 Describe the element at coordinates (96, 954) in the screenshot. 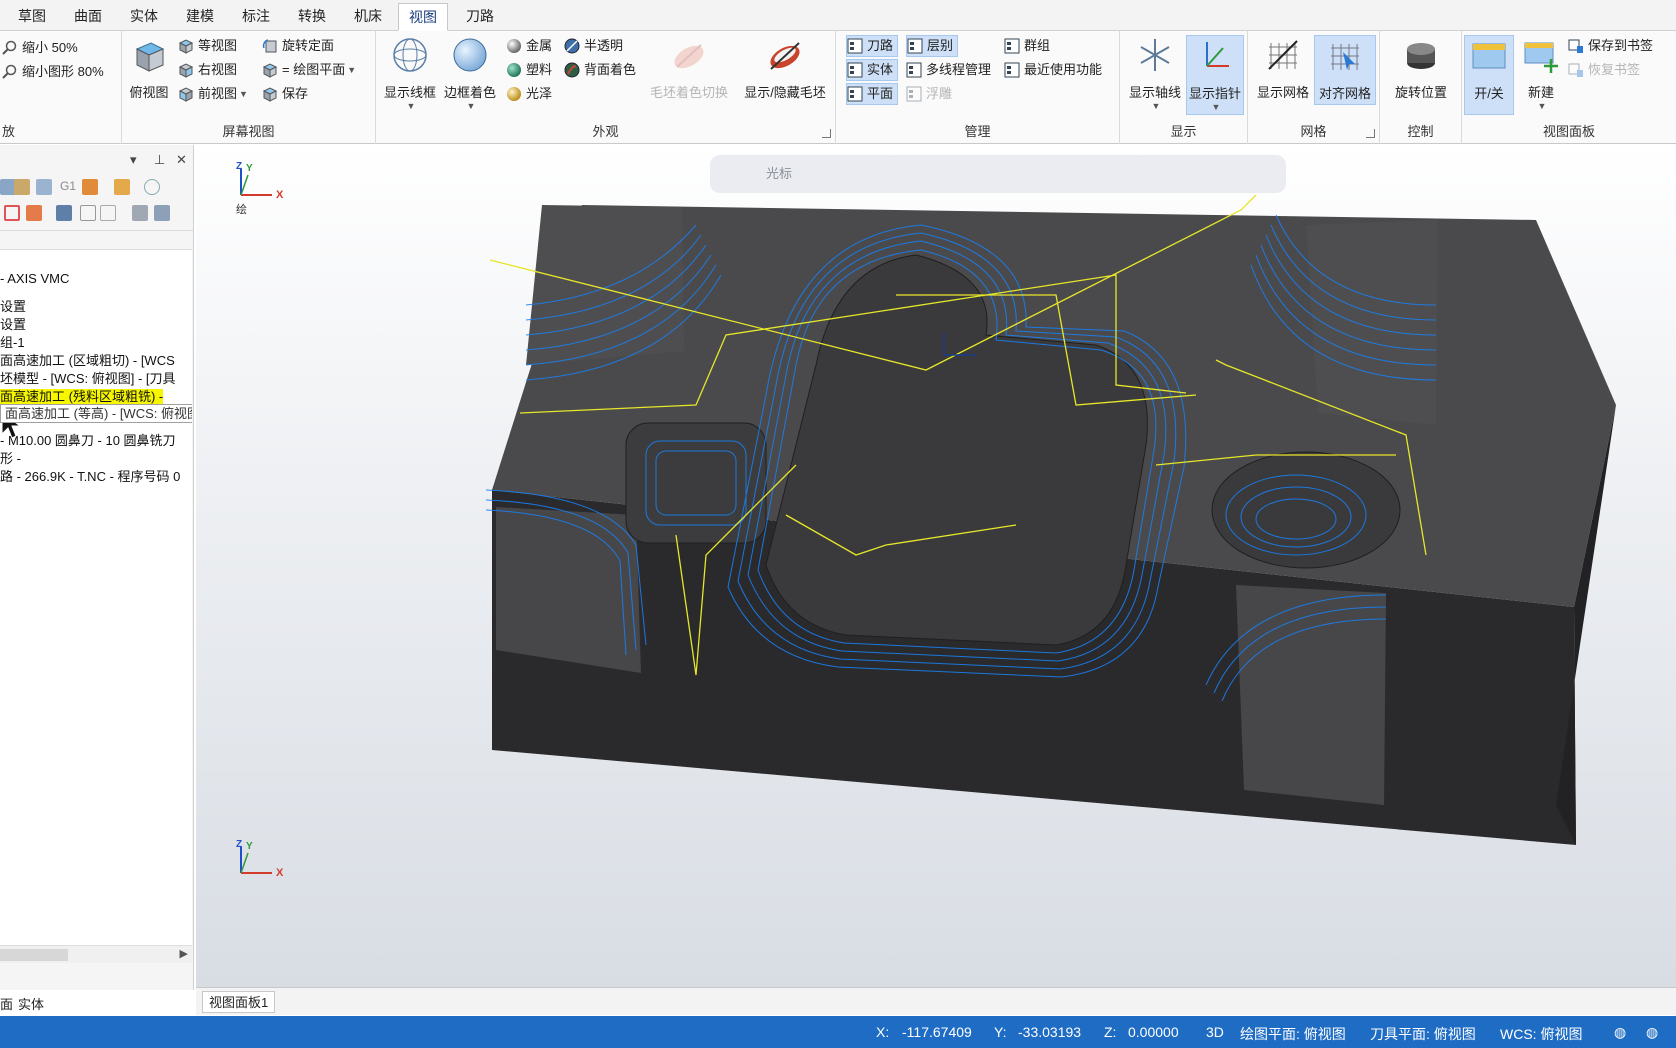

I see `tree-hscrollbar: ▶` at that location.